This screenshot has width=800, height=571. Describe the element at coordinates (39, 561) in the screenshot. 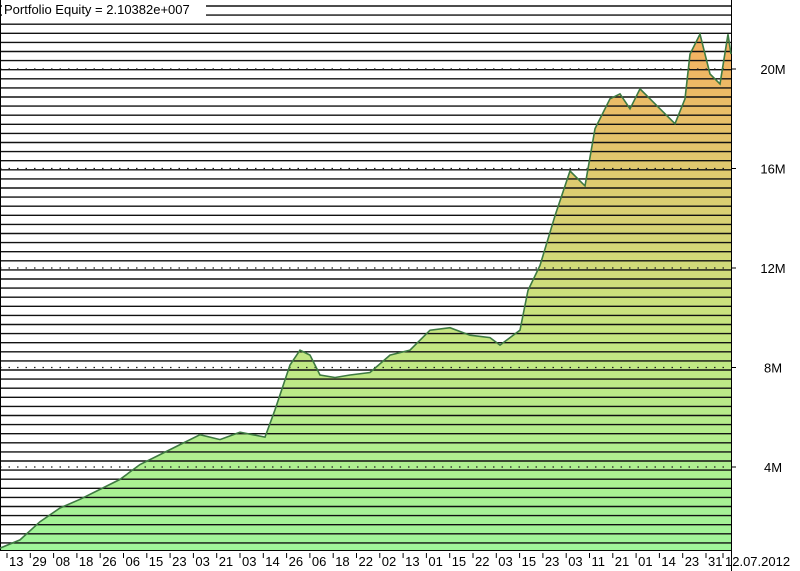

I see `x-tick-label: 29` at that location.